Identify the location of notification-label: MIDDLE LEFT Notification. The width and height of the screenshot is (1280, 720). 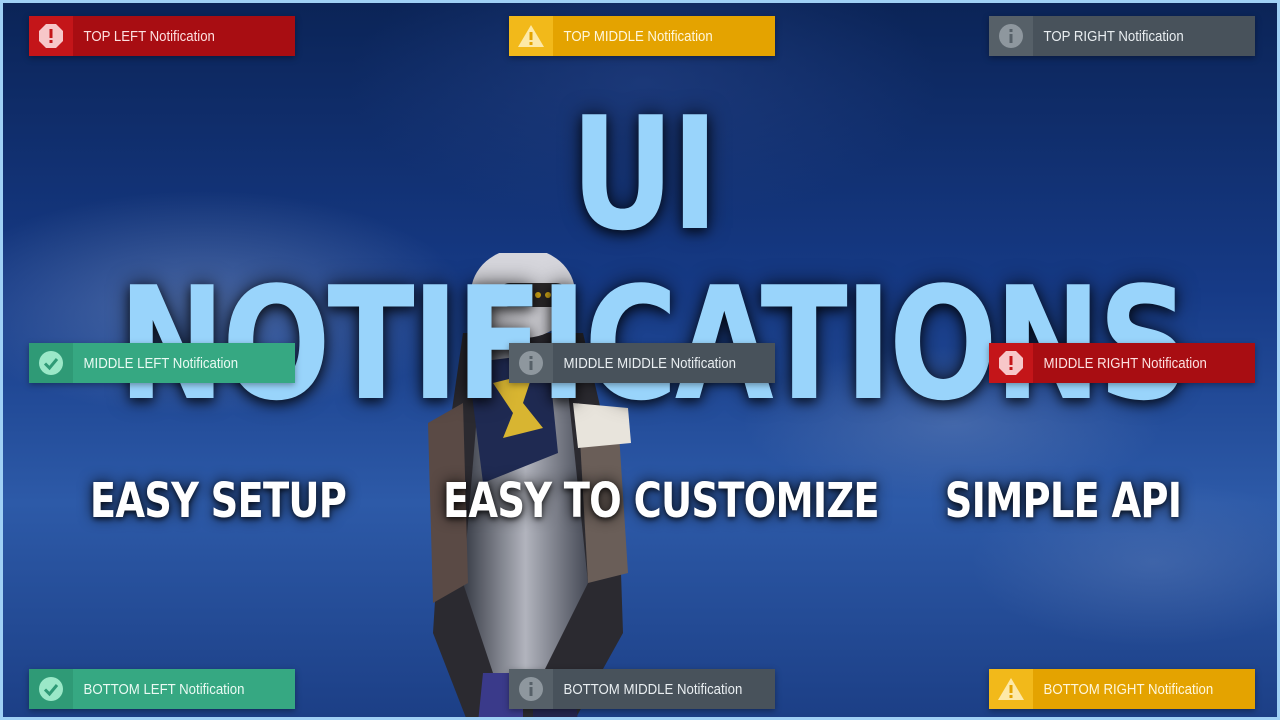
(161, 363).